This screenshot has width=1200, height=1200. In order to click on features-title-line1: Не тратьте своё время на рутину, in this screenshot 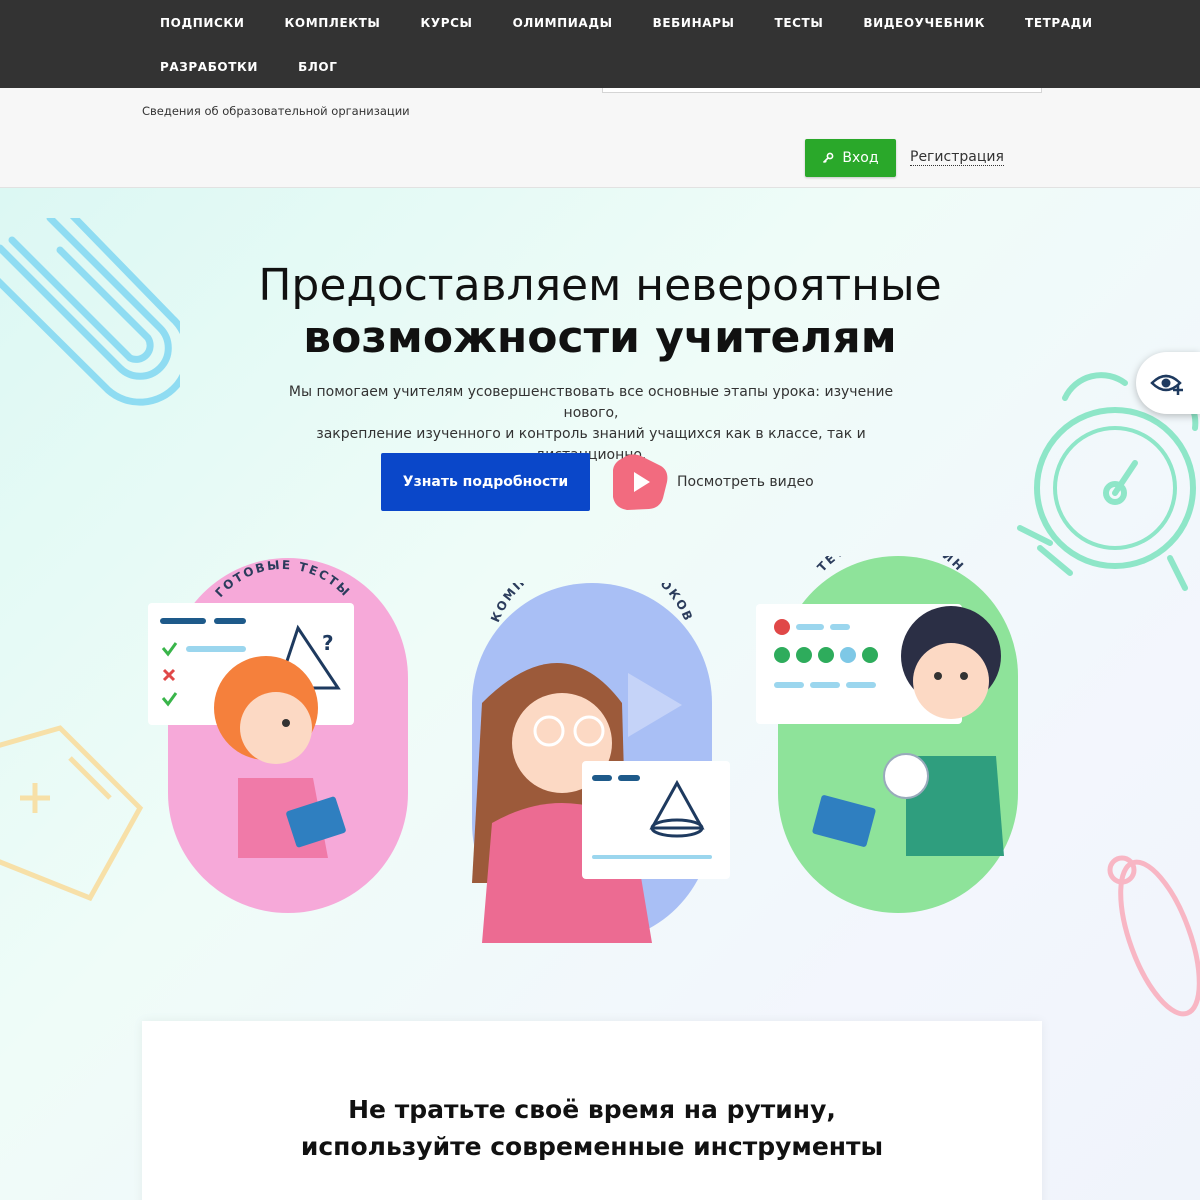, I will do `click(592, 1109)`.